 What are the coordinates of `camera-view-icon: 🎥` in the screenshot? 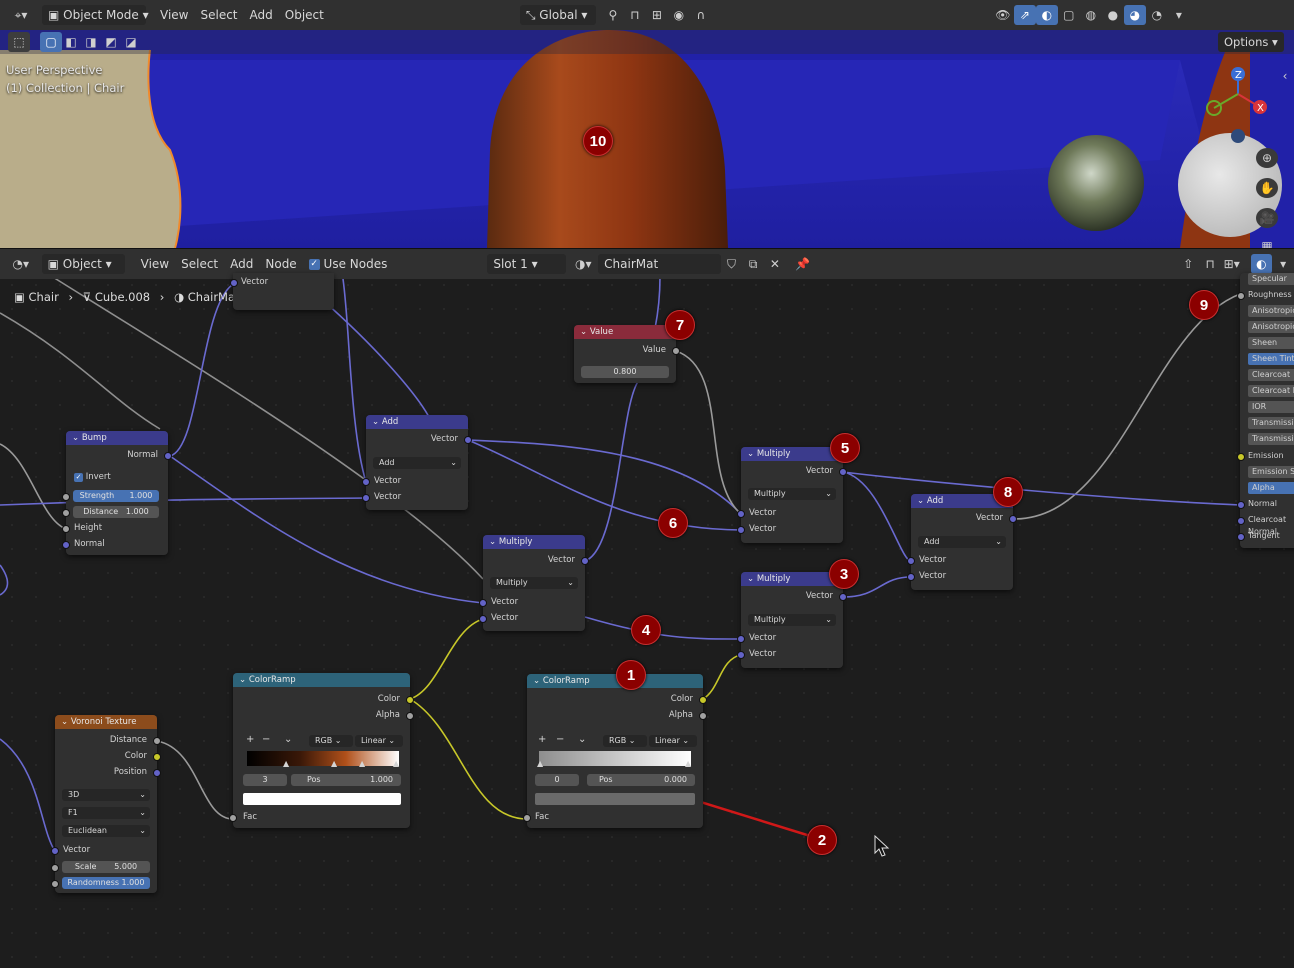 It's located at (1267, 218).